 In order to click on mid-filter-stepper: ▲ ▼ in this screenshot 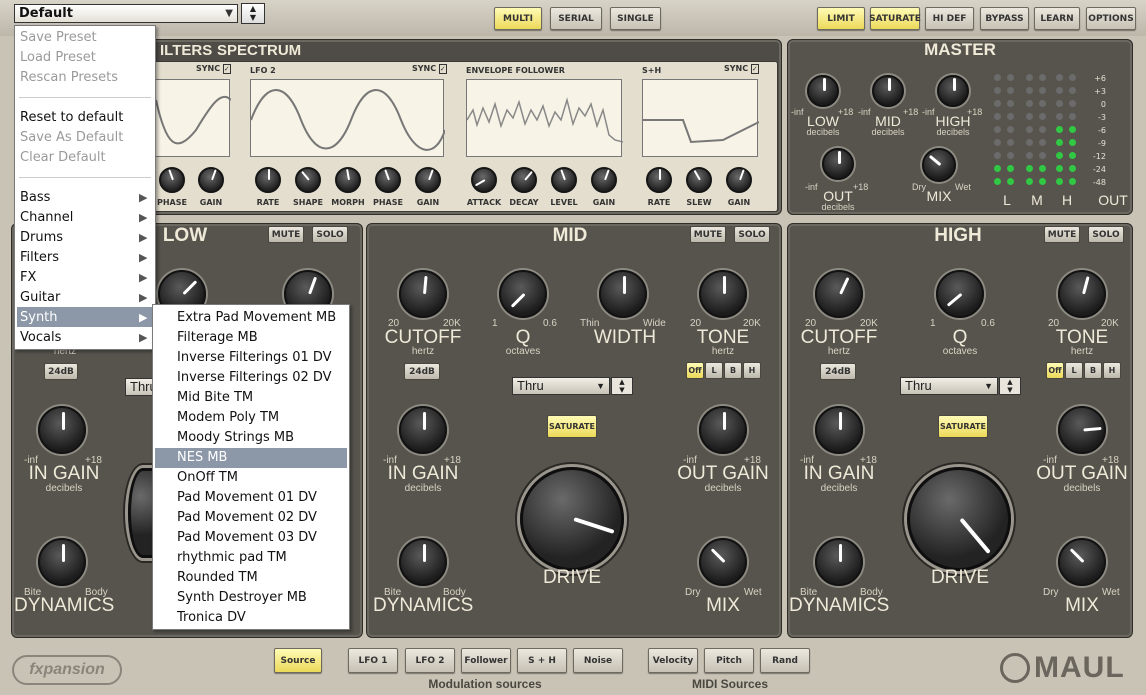, I will do `click(622, 386)`.